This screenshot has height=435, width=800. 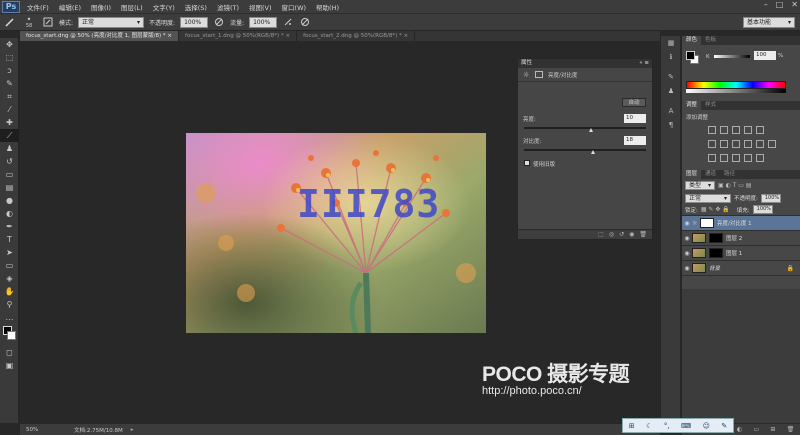 What do you see at coordinates (736, 144) in the screenshot?
I see `bw-adj-icon` at bounding box center [736, 144].